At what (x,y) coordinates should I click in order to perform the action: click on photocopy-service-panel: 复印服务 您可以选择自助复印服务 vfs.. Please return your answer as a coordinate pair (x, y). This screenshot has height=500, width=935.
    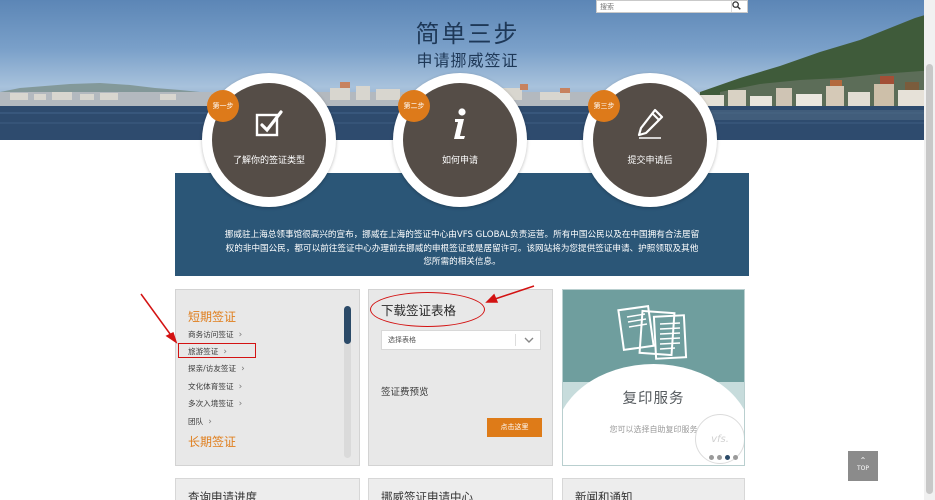
    Looking at the image, I should click on (653, 377).